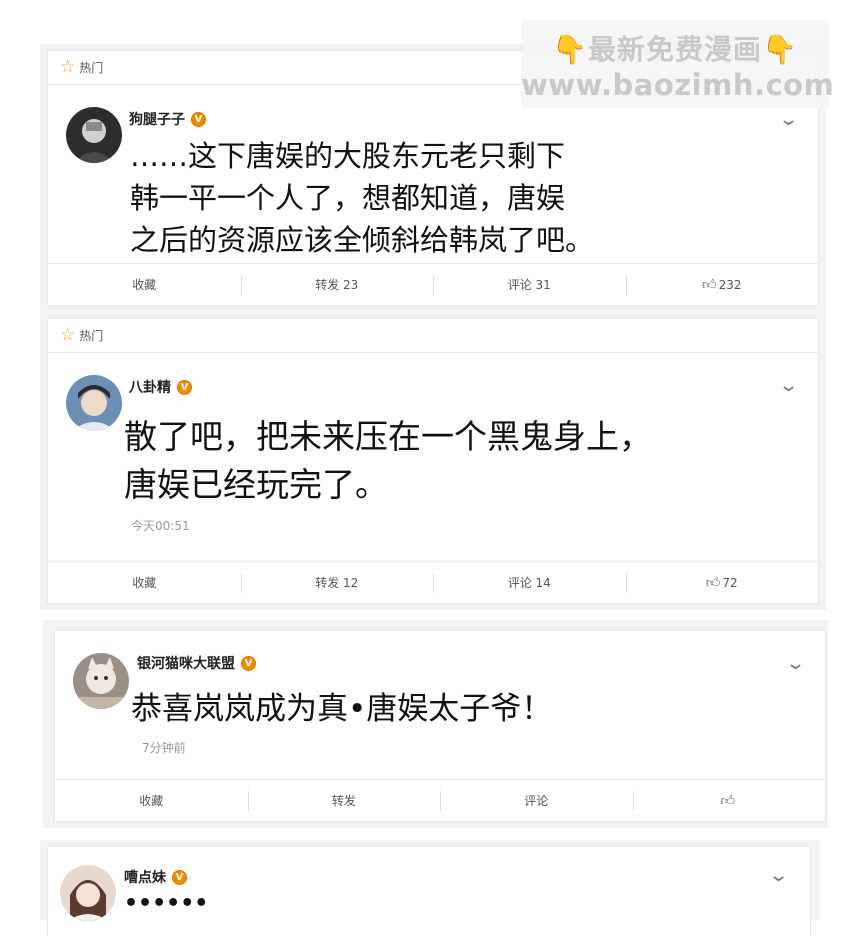  What do you see at coordinates (164, 747) in the screenshot?
I see `timestamp: 7分钟前` at bounding box center [164, 747].